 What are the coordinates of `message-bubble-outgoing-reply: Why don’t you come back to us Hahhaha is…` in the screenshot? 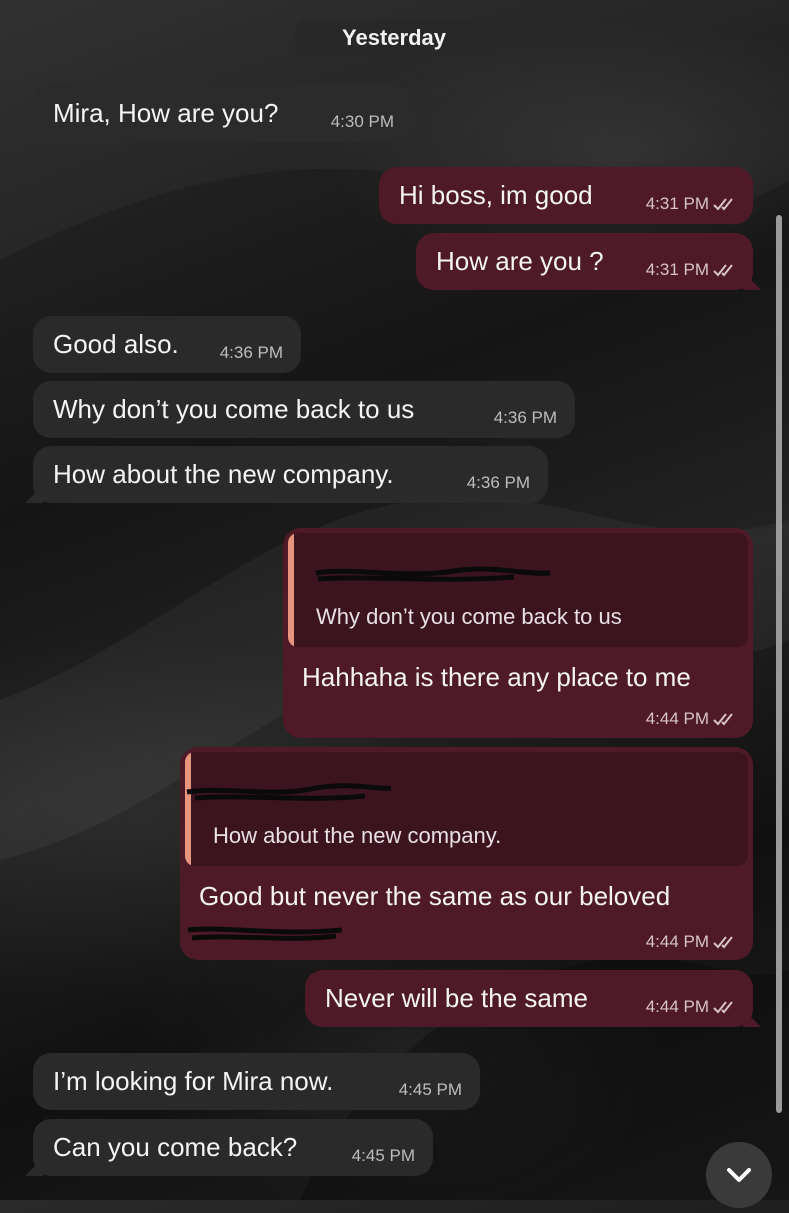 It's located at (518, 633).